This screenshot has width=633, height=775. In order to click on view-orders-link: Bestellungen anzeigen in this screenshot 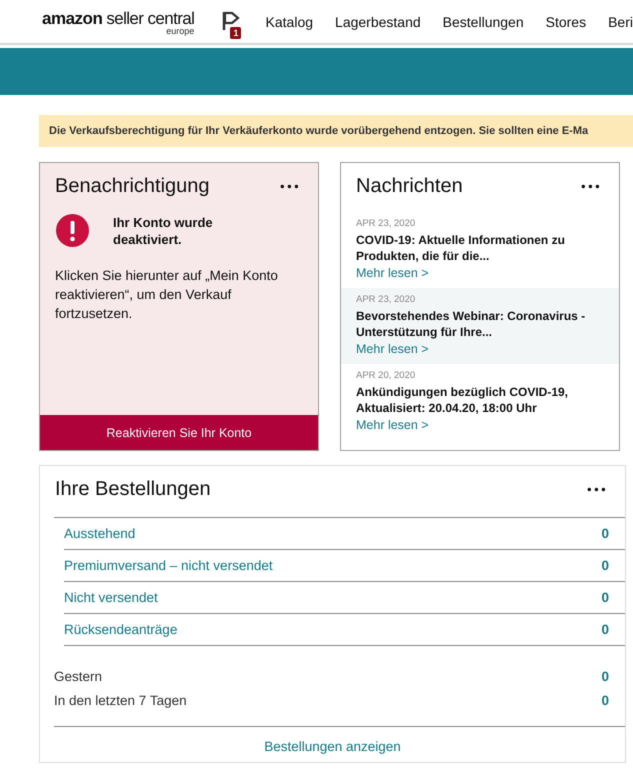, I will do `click(332, 746)`.